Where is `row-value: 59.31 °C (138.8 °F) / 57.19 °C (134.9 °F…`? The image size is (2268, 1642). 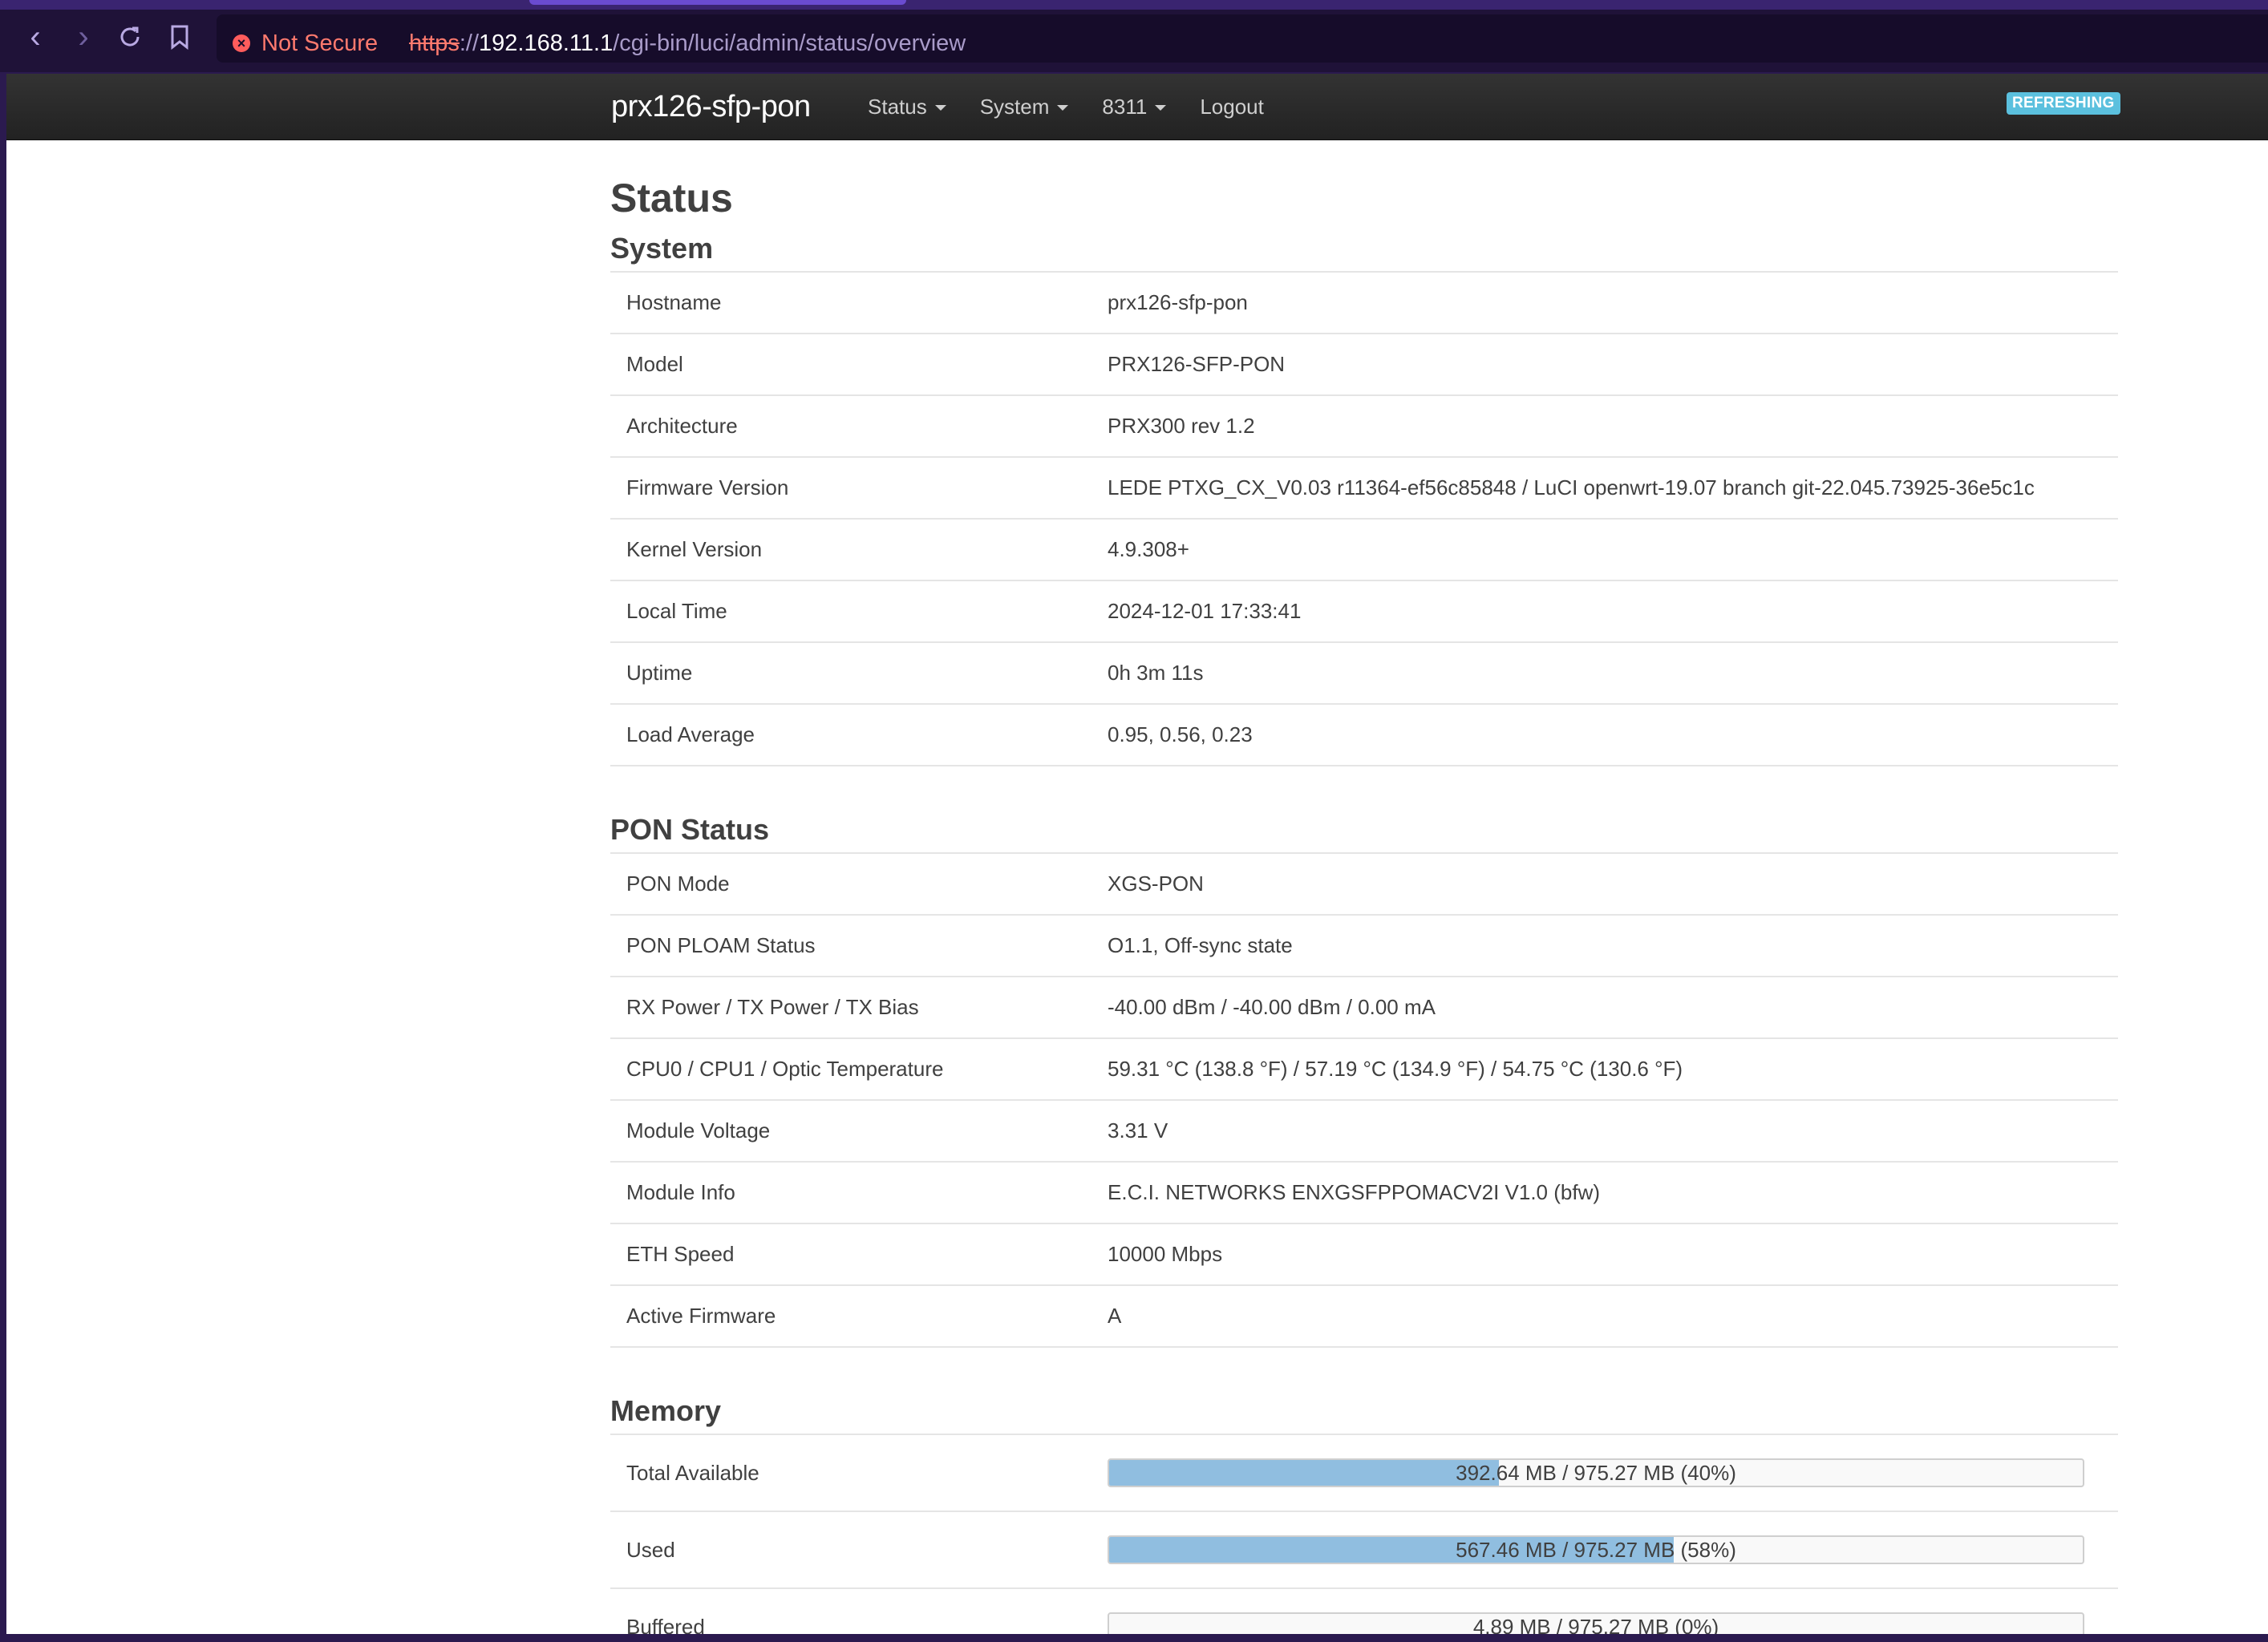
row-value: 59.31 °C (138.8 °F) / 57.19 °C (134.9 °F… is located at coordinates (1395, 1069).